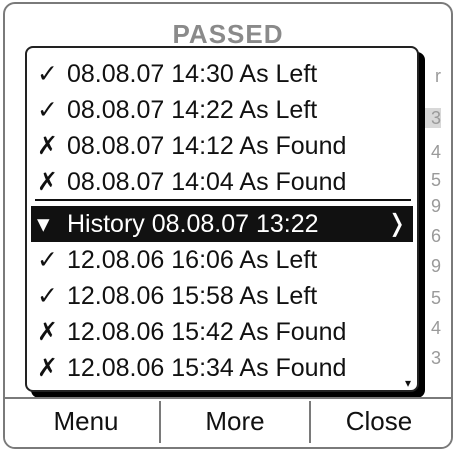 This screenshot has height=453, width=457. What do you see at coordinates (379, 422) in the screenshot?
I see `close-button: Close` at bounding box center [379, 422].